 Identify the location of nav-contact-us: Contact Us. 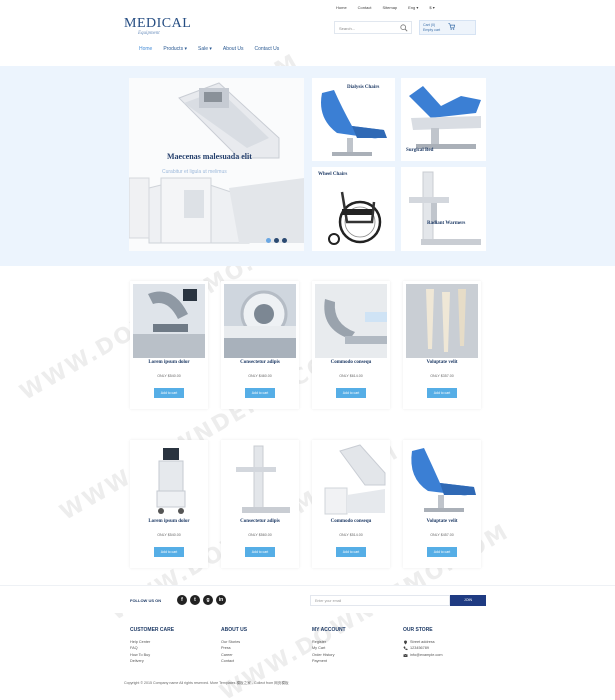
(266, 49).